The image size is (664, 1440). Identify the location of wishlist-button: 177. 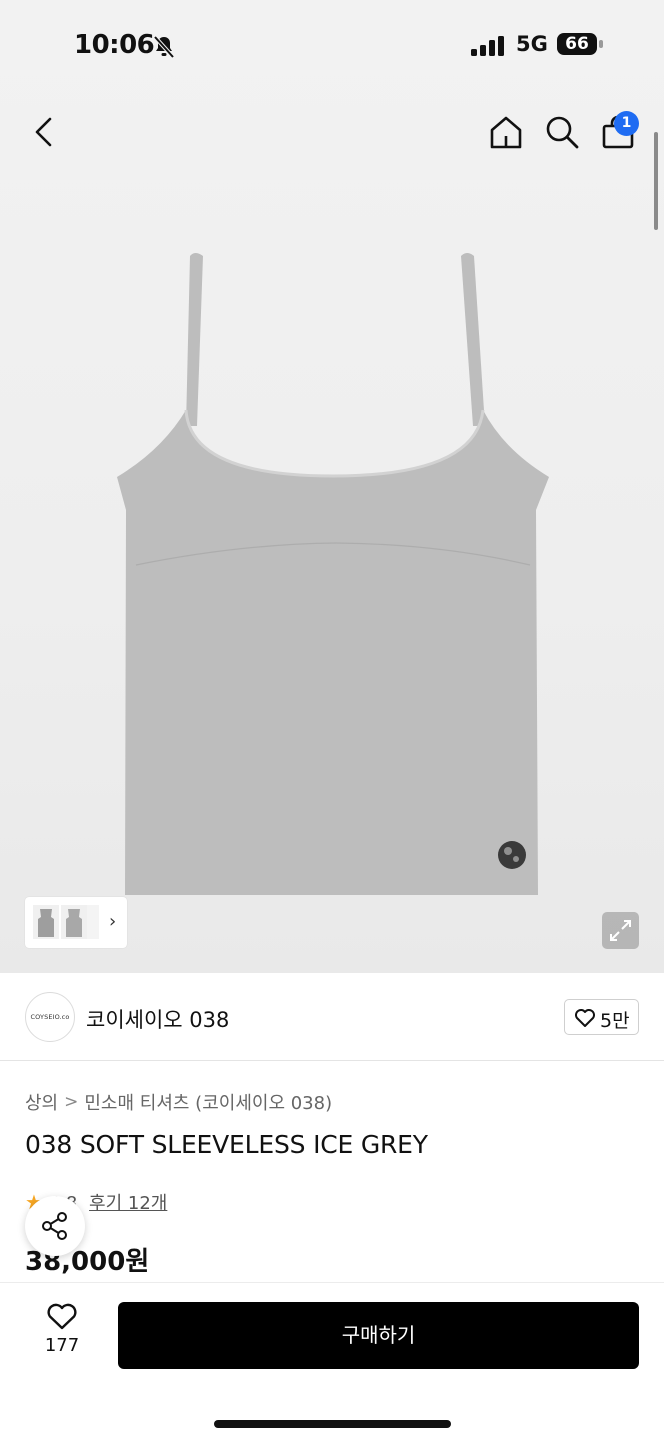
(62, 1336).